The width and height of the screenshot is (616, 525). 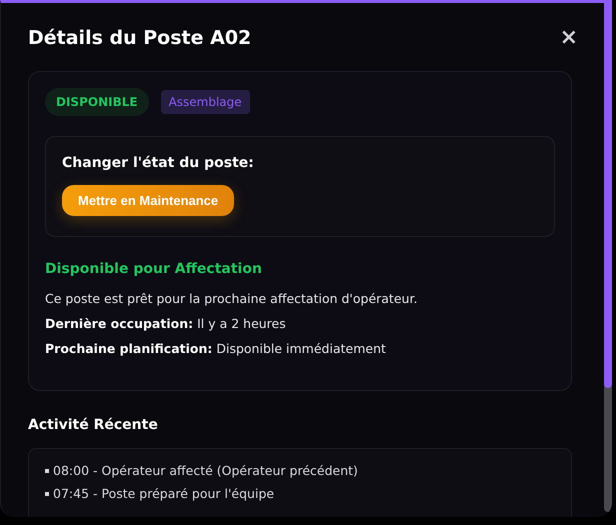 I want to click on category-tag: Assemblage, so click(x=205, y=102).